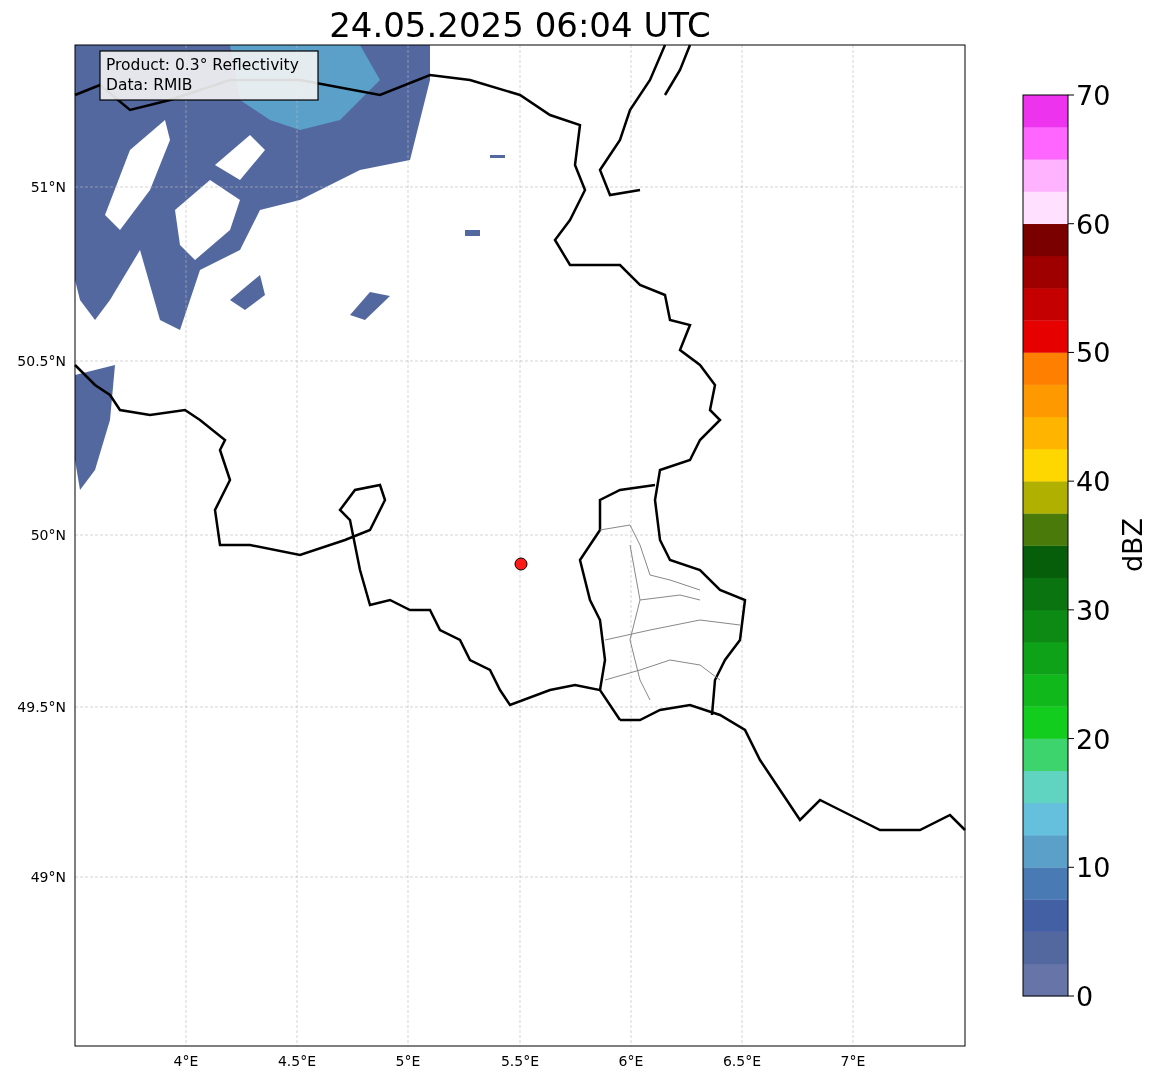  I want to click on longitude-label: 6°E, so click(631, 1061).